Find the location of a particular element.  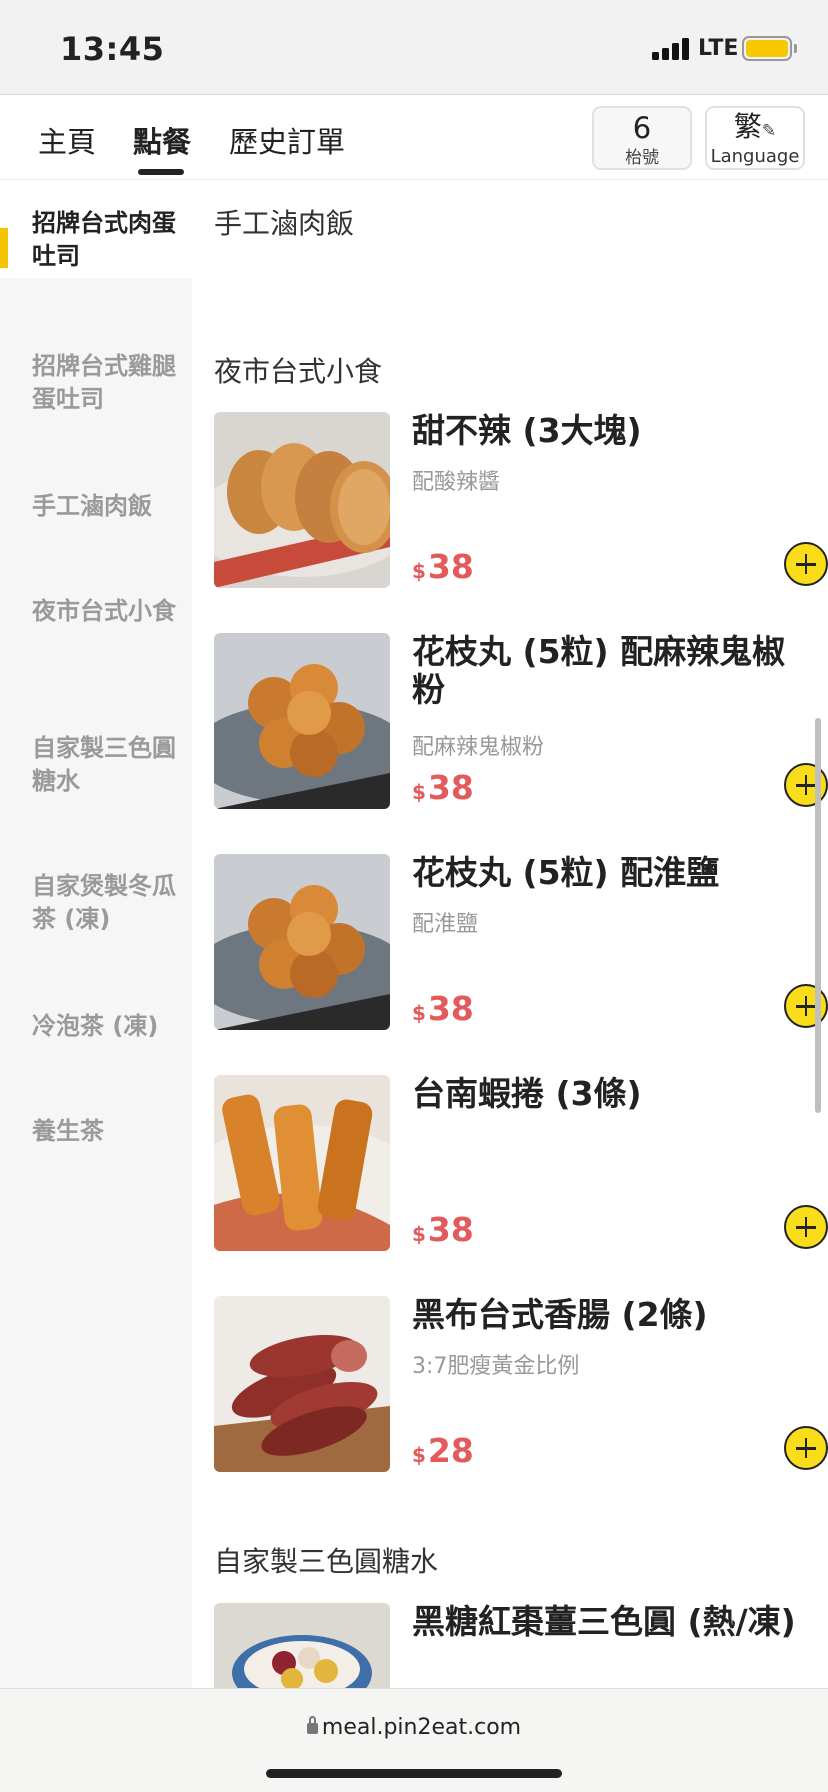

home-indicator is located at coordinates (414, 1773).